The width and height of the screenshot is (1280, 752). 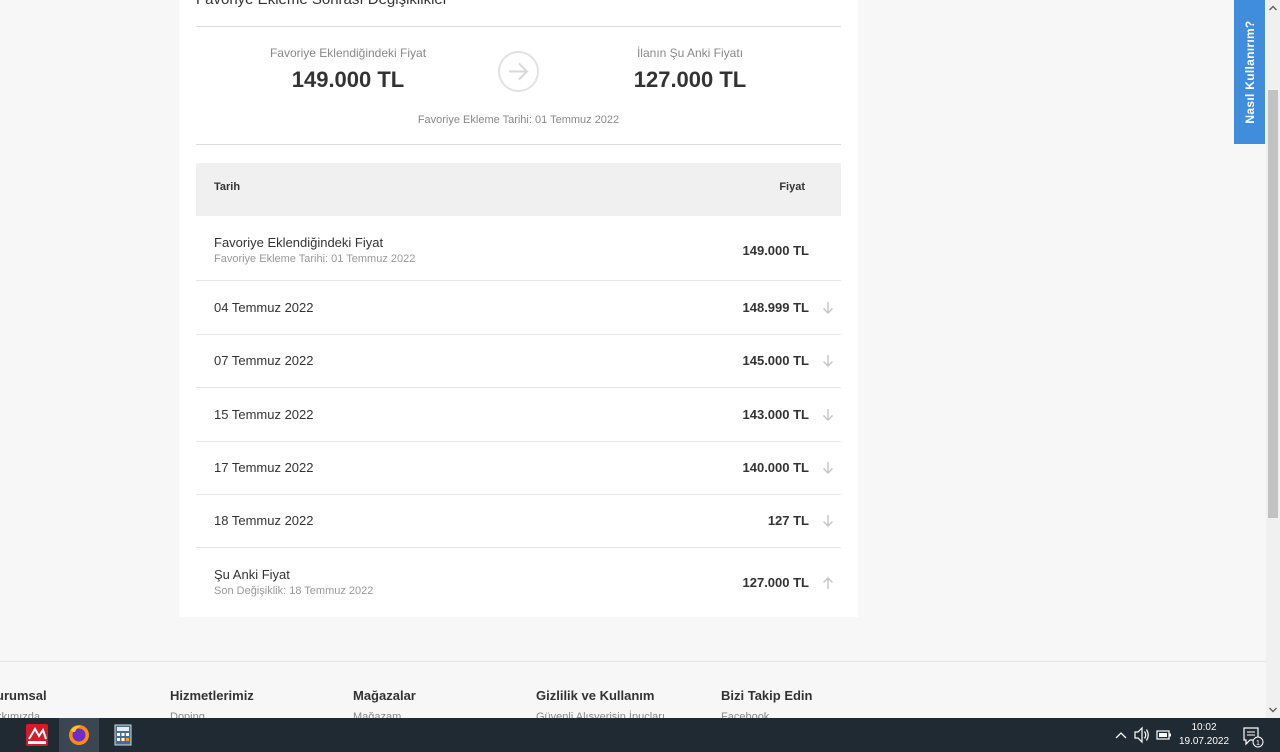 What do you see at coordinates (315, 259) in the screenshot?
I see `row-subtext: Favoriye Ekleme Tarihi: 01 Temmuz 2022` at bounding box center [315, 259].